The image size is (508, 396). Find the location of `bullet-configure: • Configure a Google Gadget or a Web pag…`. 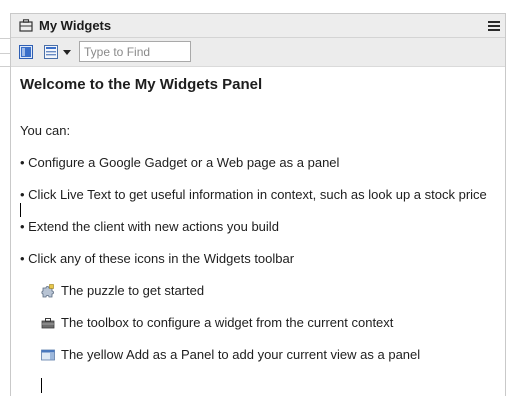

bullet-configure: • Configure a Google Gadget or a Web pag… is located at coordinates (180, 162).